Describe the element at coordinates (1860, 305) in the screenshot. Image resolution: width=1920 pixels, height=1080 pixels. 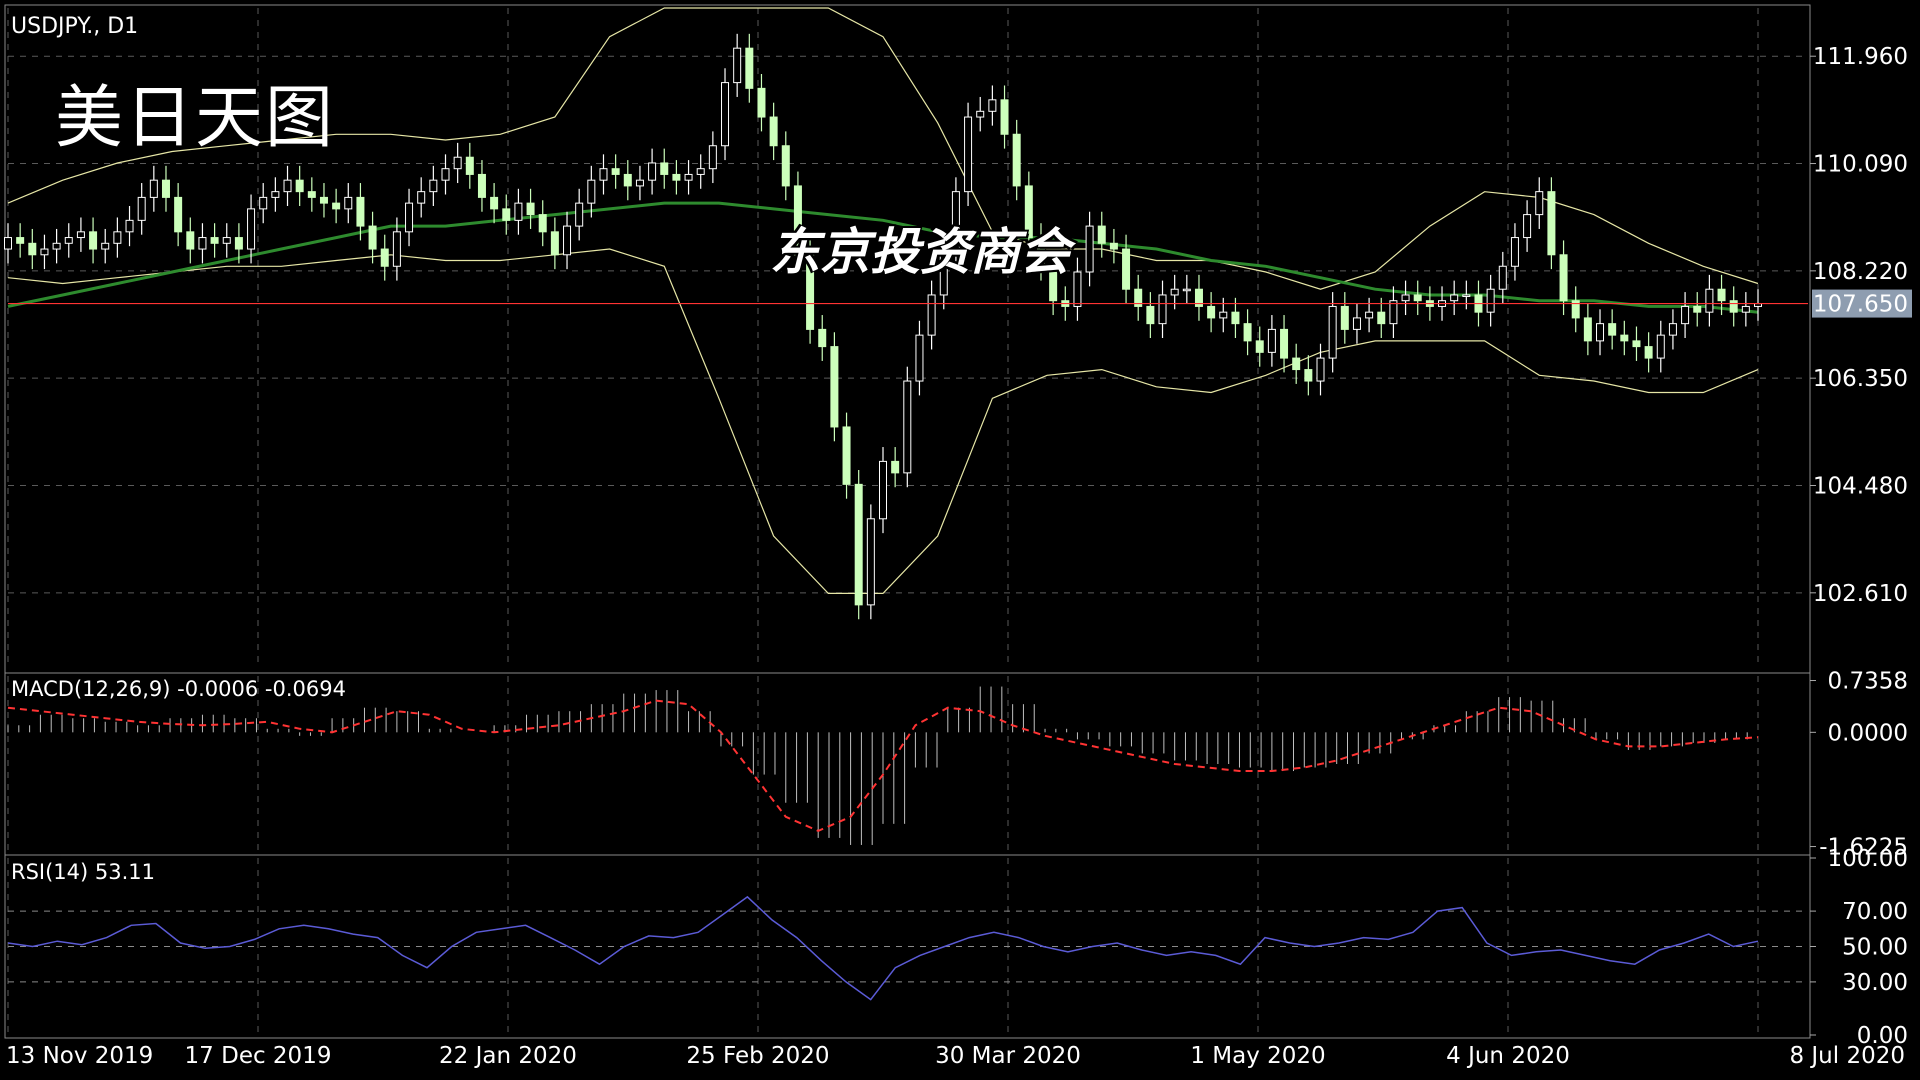
I see `current-price-label: 107.650` at that location.